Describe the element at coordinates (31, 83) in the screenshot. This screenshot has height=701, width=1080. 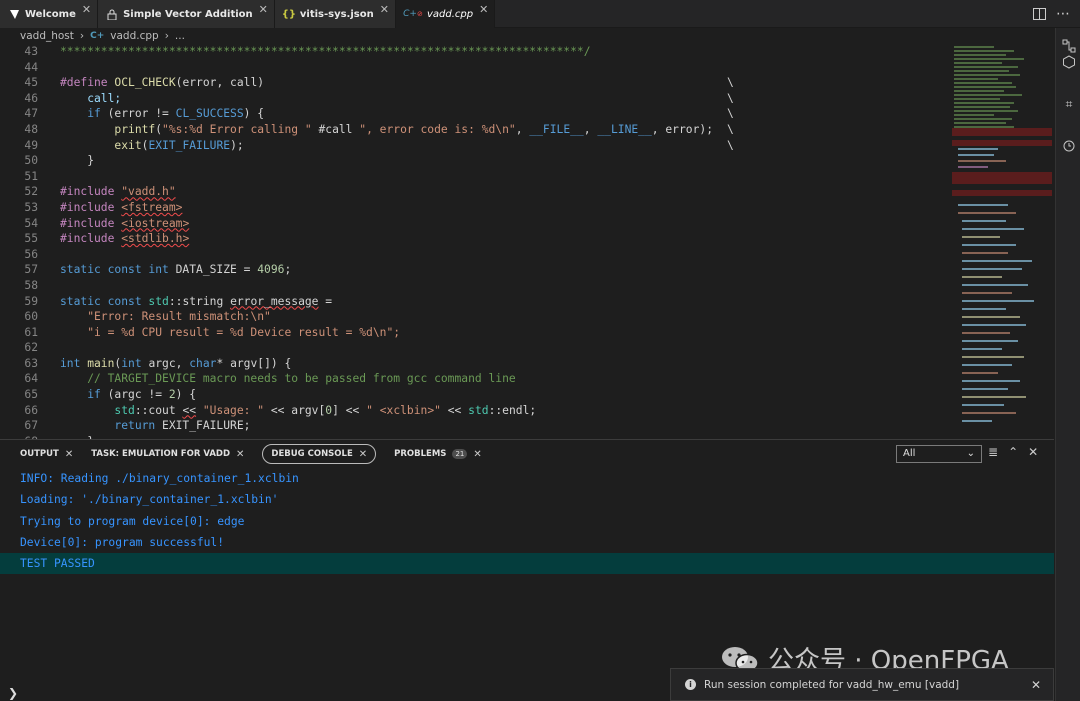
I see `line-number: 45` at that location.